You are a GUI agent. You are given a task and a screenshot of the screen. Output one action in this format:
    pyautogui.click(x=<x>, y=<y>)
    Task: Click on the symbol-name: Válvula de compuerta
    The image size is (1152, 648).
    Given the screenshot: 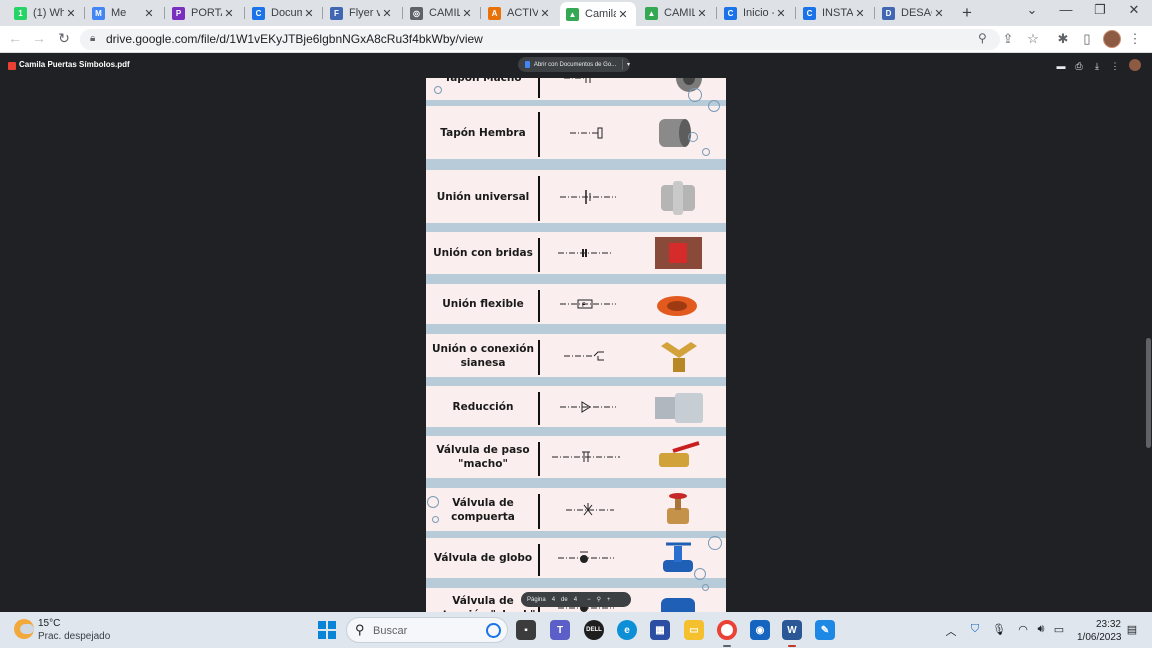 What is the action you would take?
    pyautogui.click(x=483, y=509)
    